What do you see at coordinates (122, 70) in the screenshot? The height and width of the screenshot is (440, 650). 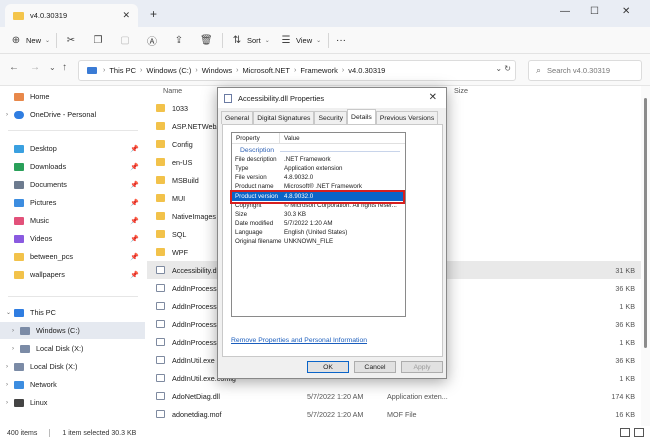 I see `breadcrumb-this-pc: This PC` at bounding box center [122, 70].